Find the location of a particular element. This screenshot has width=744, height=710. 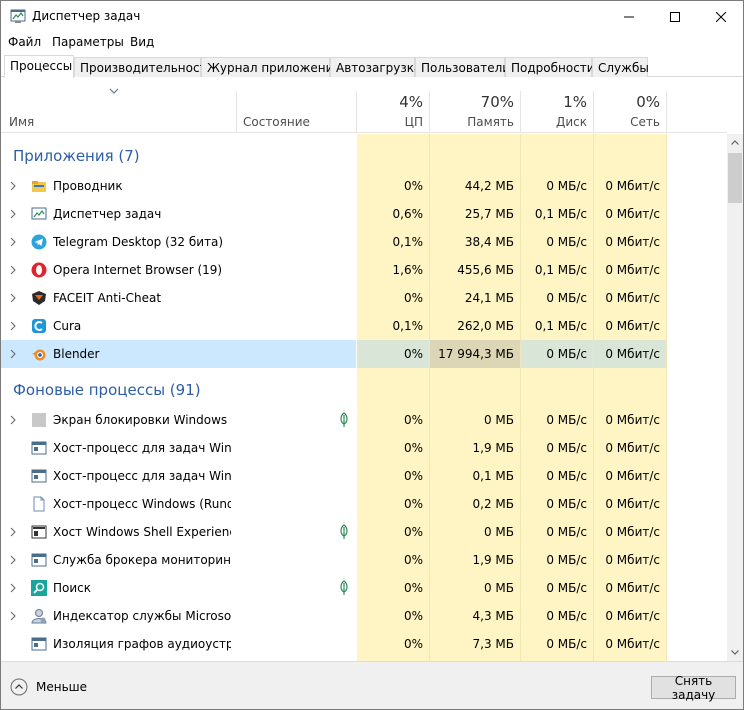

menu-file: Файл is located at coordinates (24, 42).